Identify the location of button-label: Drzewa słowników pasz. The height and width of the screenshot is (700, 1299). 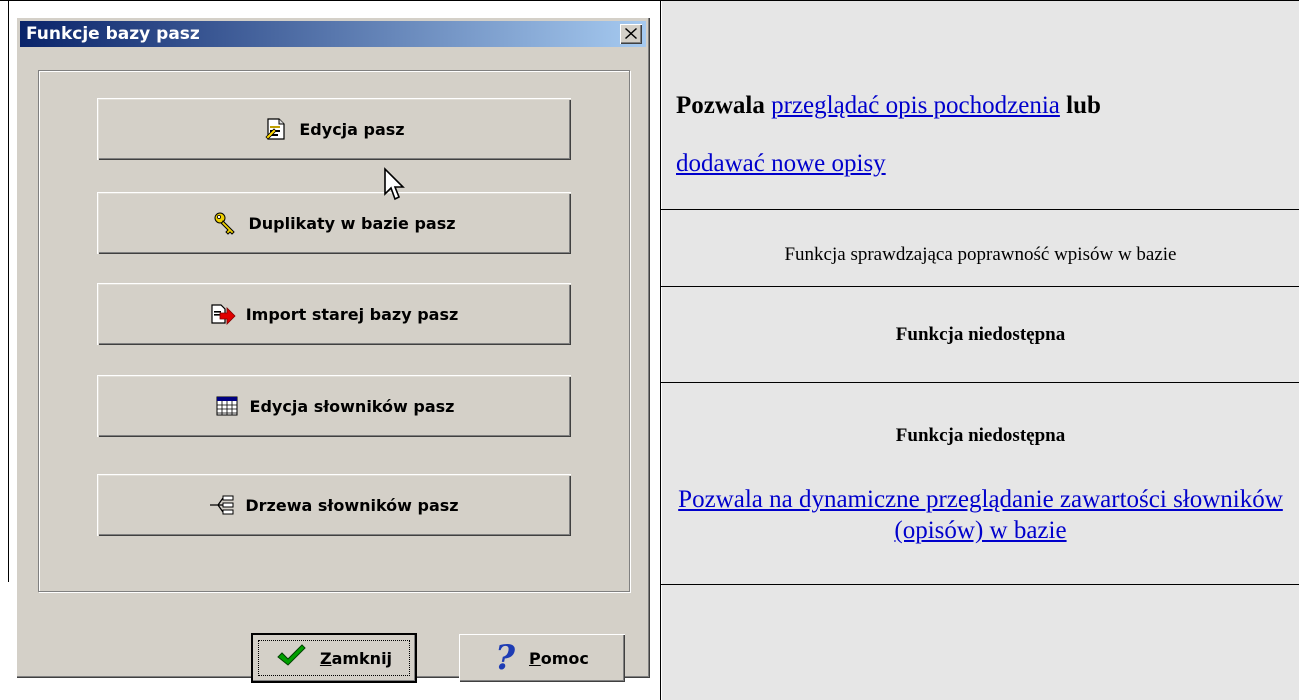
(352, 505).